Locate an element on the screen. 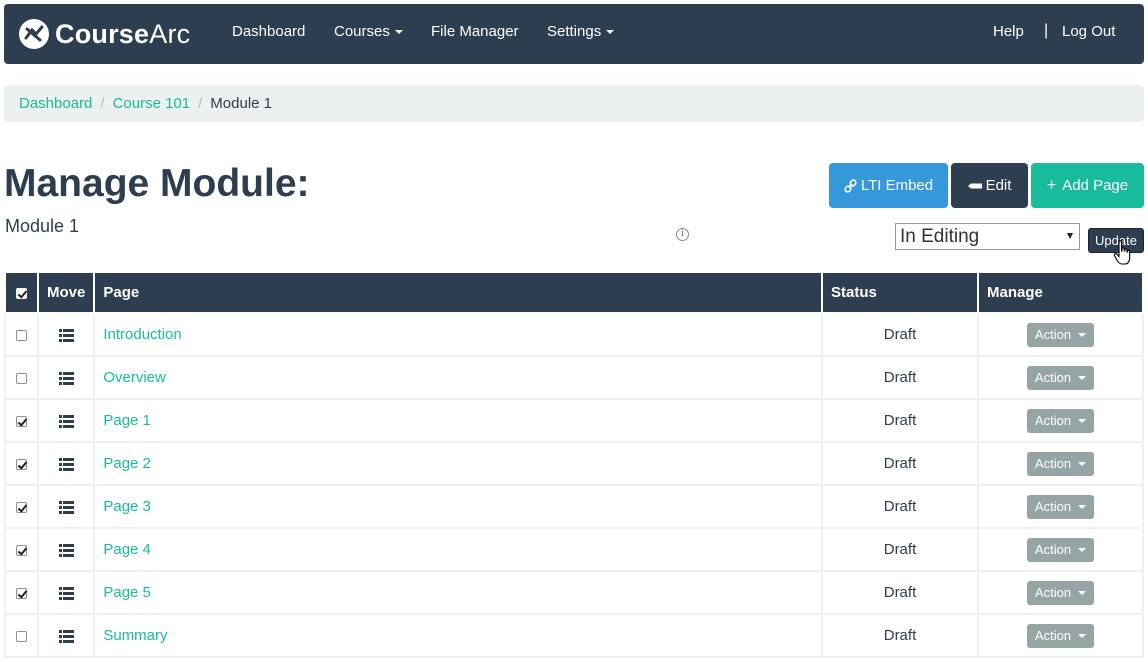 This screenshot has width=1148, height=662. nav-settings-dropdown: Settings is located at coordinates (581, 31).